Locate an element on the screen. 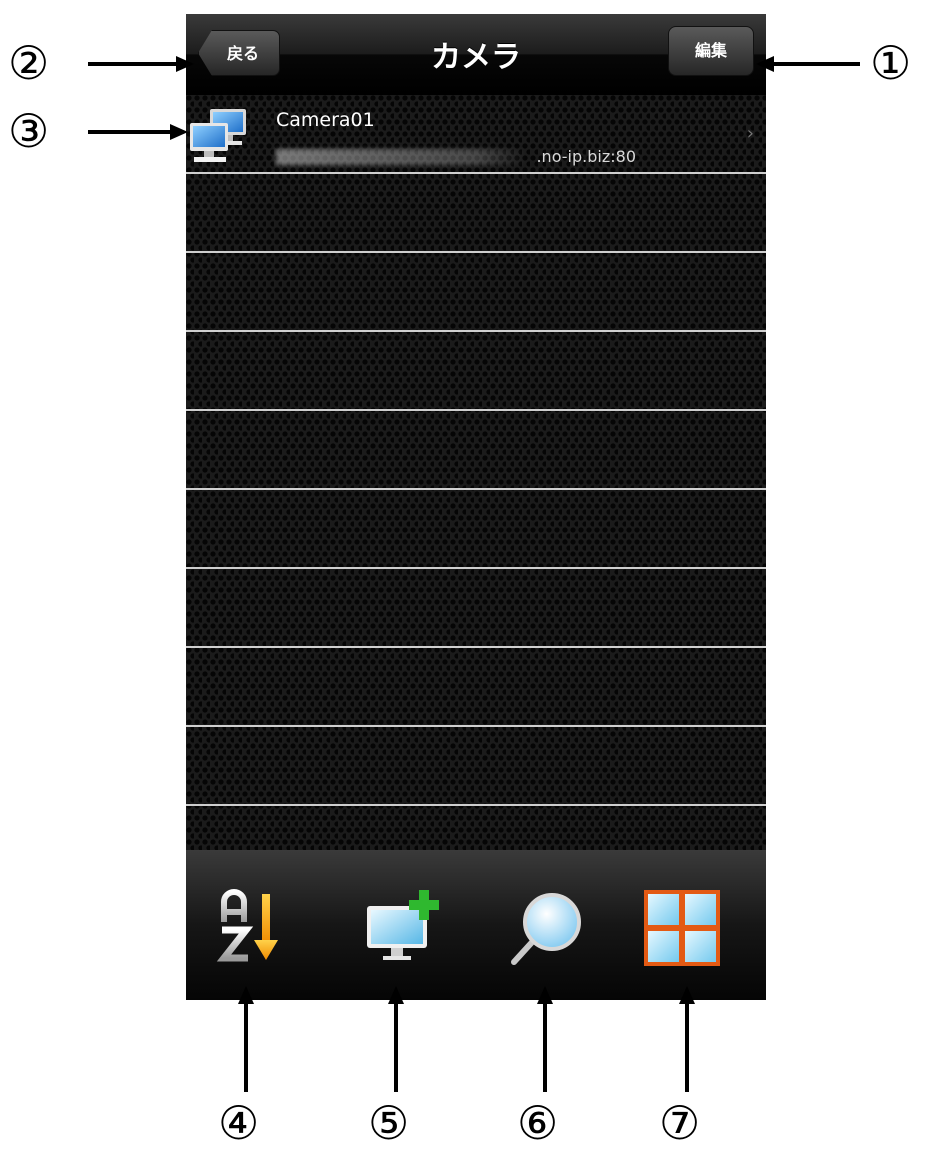 The height and width of the screenshot is (1159, 932). callout-1: ① is located at coordinates (891, 63).